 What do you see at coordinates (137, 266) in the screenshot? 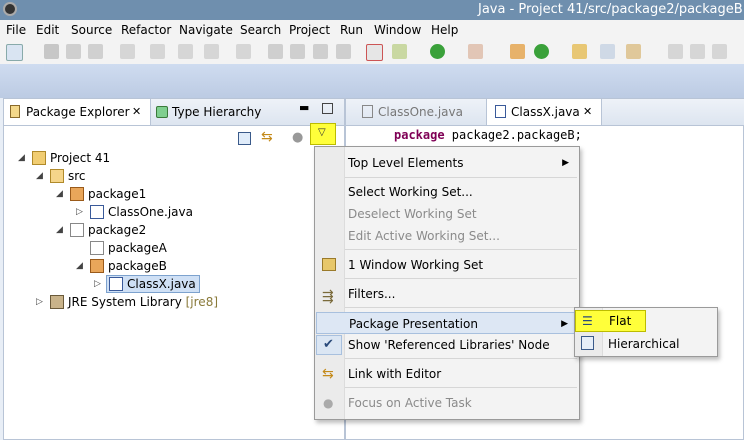
I see `packageb-label: packageB` at bounding box center [137, 266].